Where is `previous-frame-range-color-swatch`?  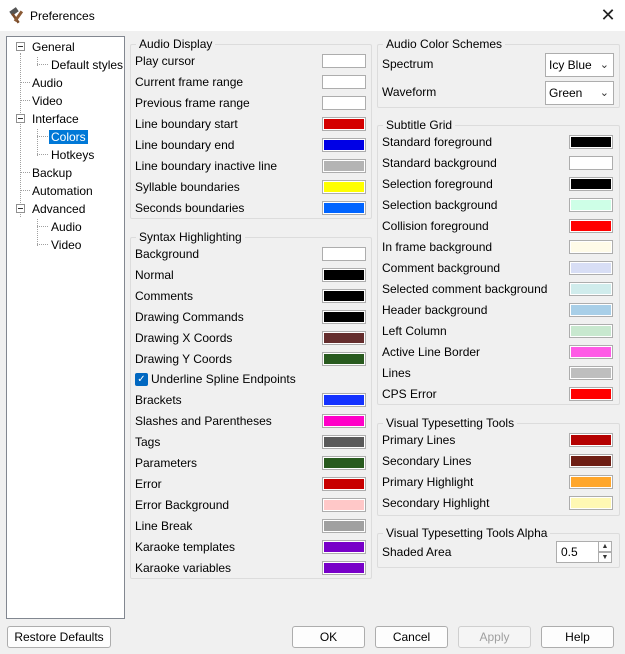 previous-frame-range-color-swatch is located at coordinates (344, 103).